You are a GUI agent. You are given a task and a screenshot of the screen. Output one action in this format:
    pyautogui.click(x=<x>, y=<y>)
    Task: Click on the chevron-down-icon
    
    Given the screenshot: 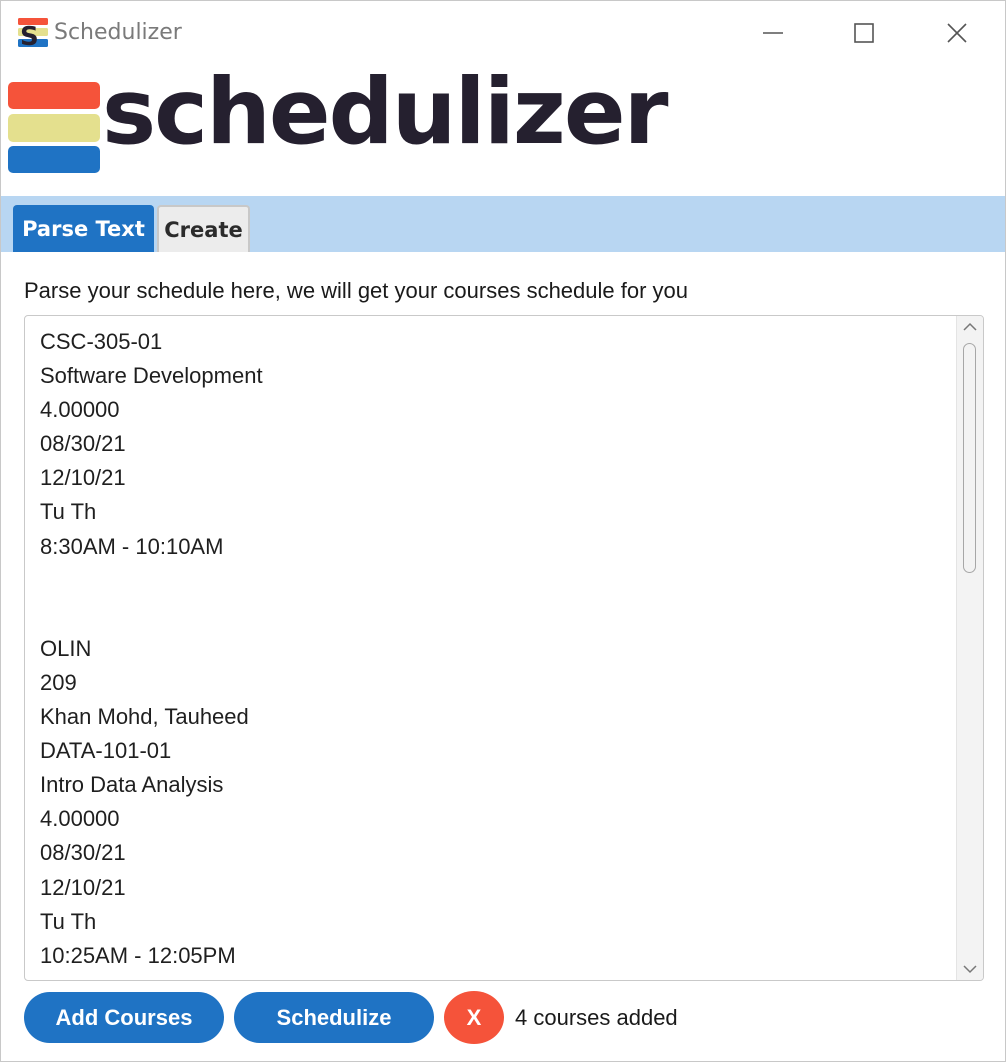 What is the action you would take?
    pyautogui.click(x=970, y=969)
    